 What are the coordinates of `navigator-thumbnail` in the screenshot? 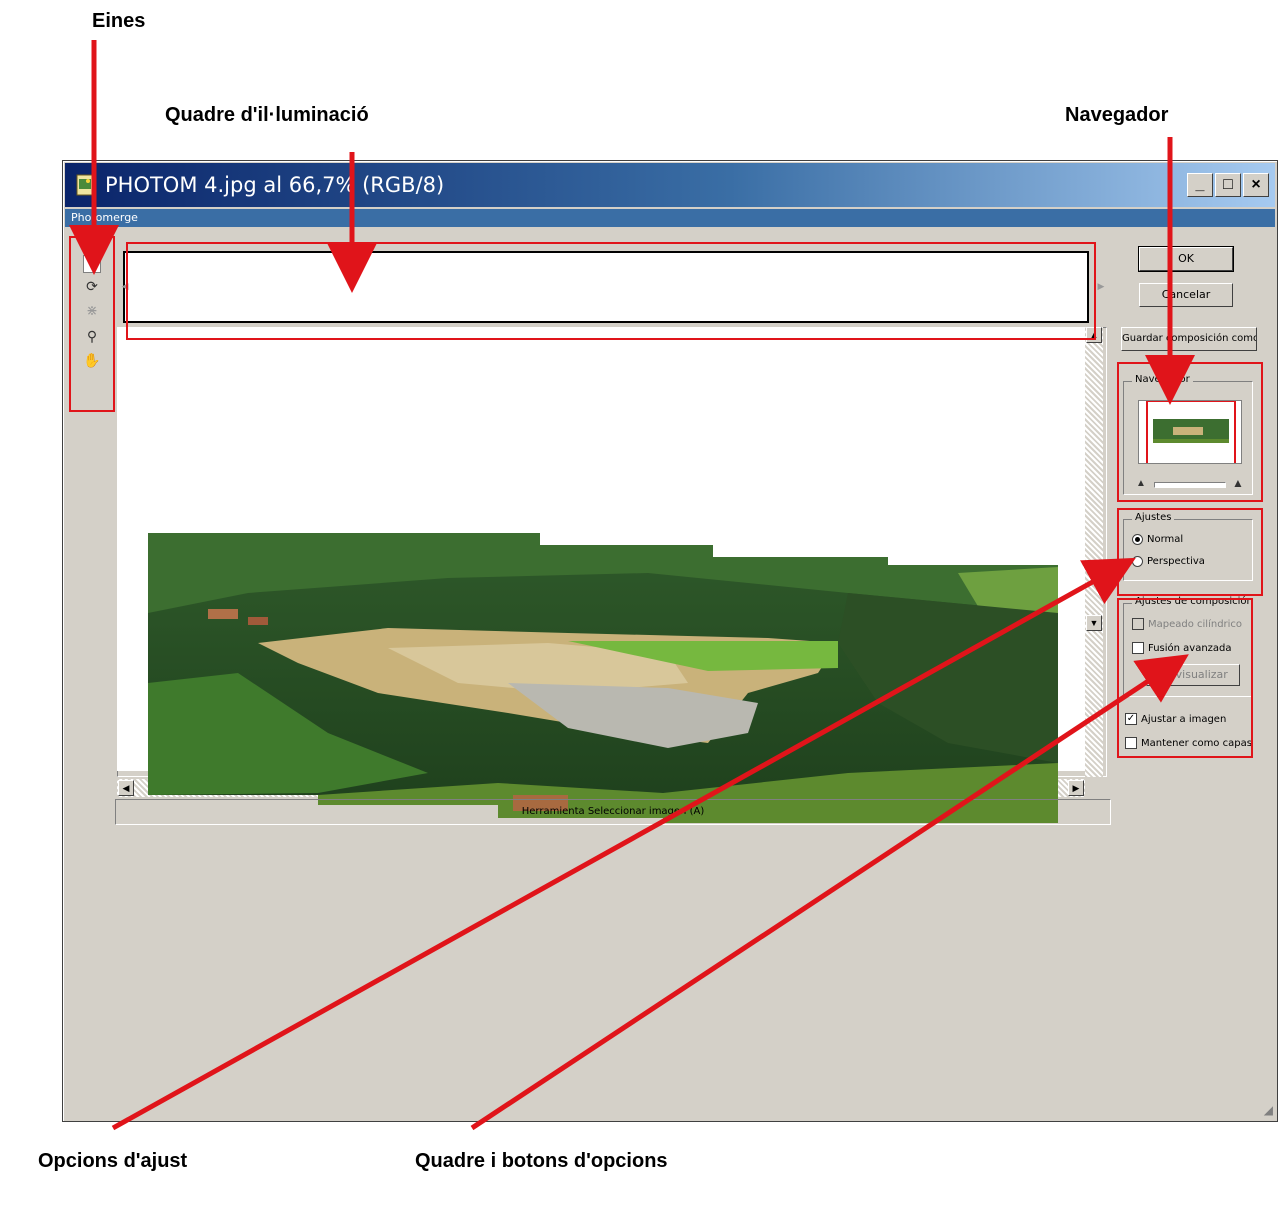 It's located at (1190, 432).